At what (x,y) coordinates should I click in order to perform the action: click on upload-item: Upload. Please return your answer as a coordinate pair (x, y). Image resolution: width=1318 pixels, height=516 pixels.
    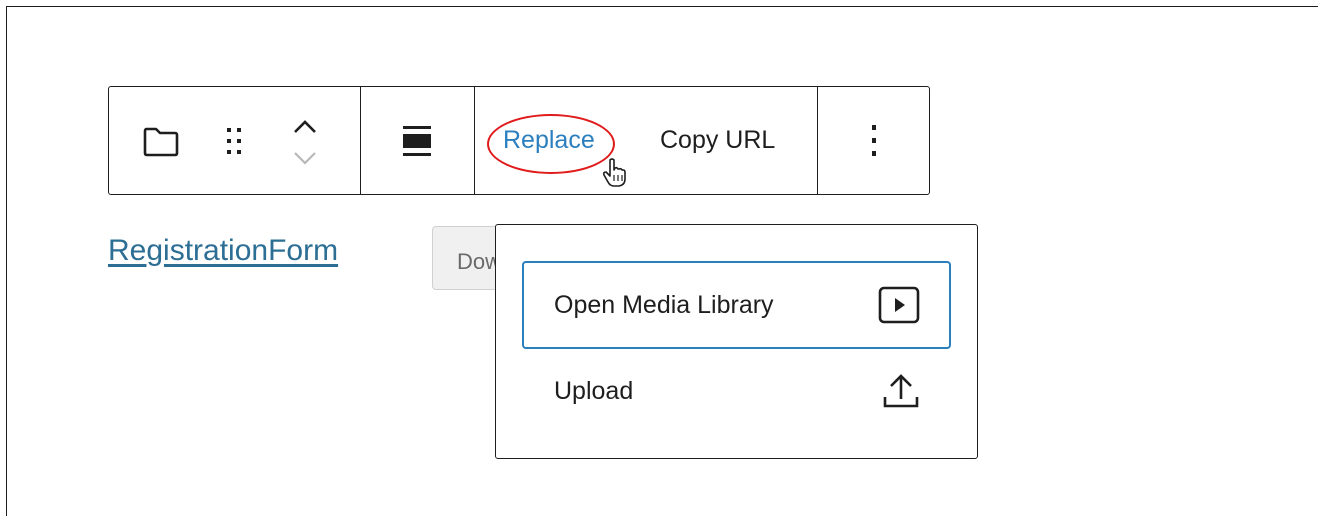
    Looking at the image, I should click on (736, 391).